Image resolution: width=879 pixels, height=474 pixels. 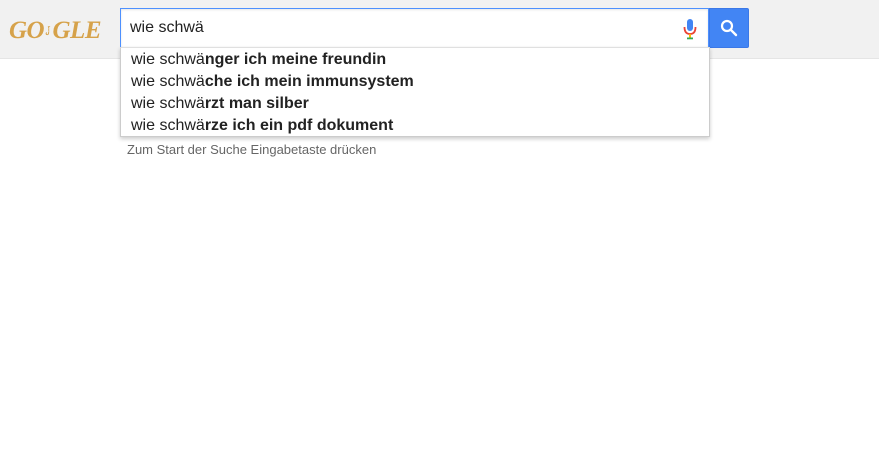 I want to click on search-button, so click(x=729, y=28).